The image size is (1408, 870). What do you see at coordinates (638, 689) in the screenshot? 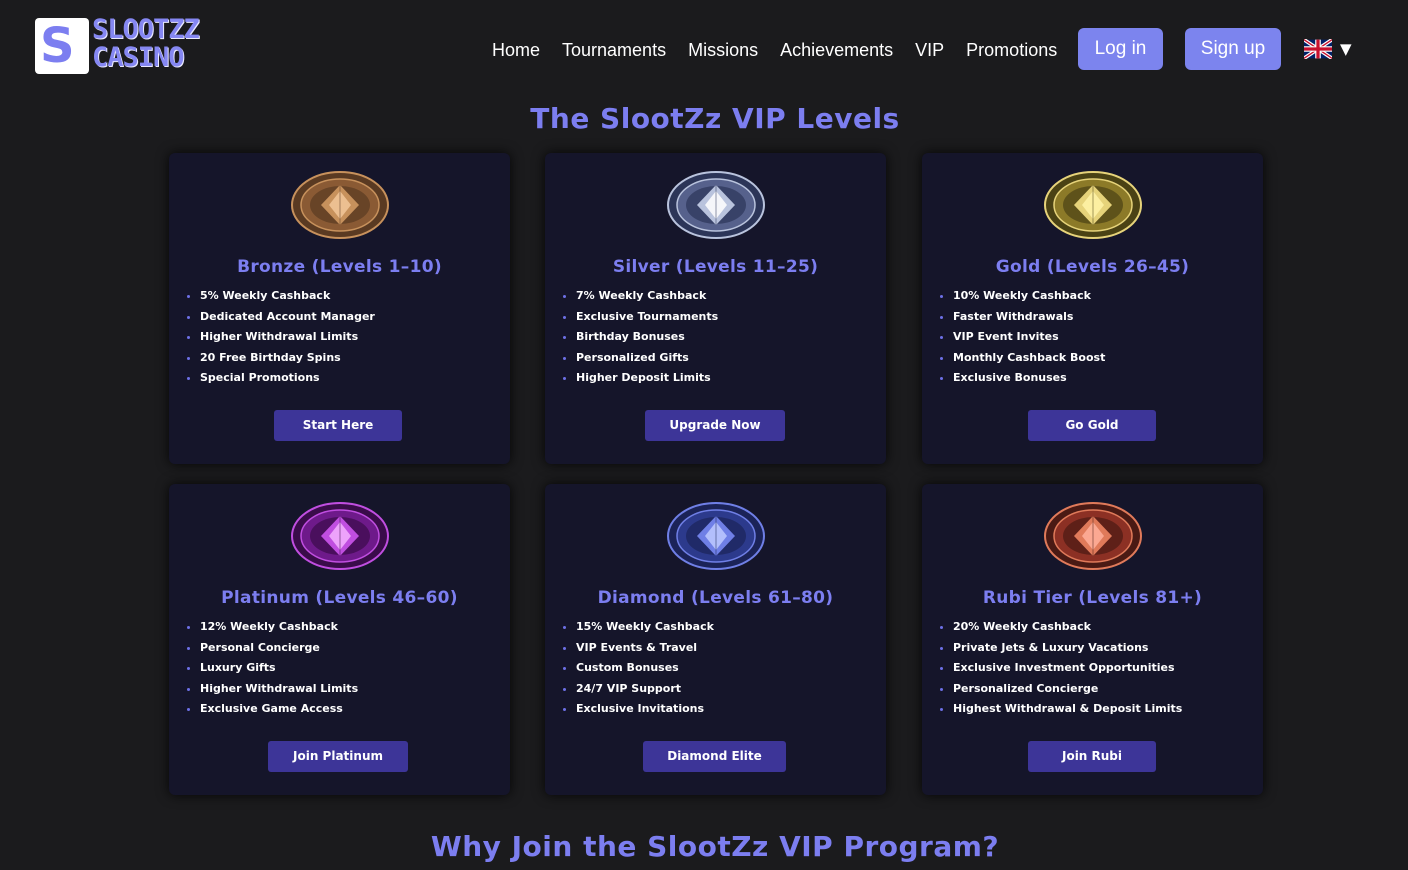
I see `tier-perk-item: 24/7 VIP Support` at bounding box center [638, 689].